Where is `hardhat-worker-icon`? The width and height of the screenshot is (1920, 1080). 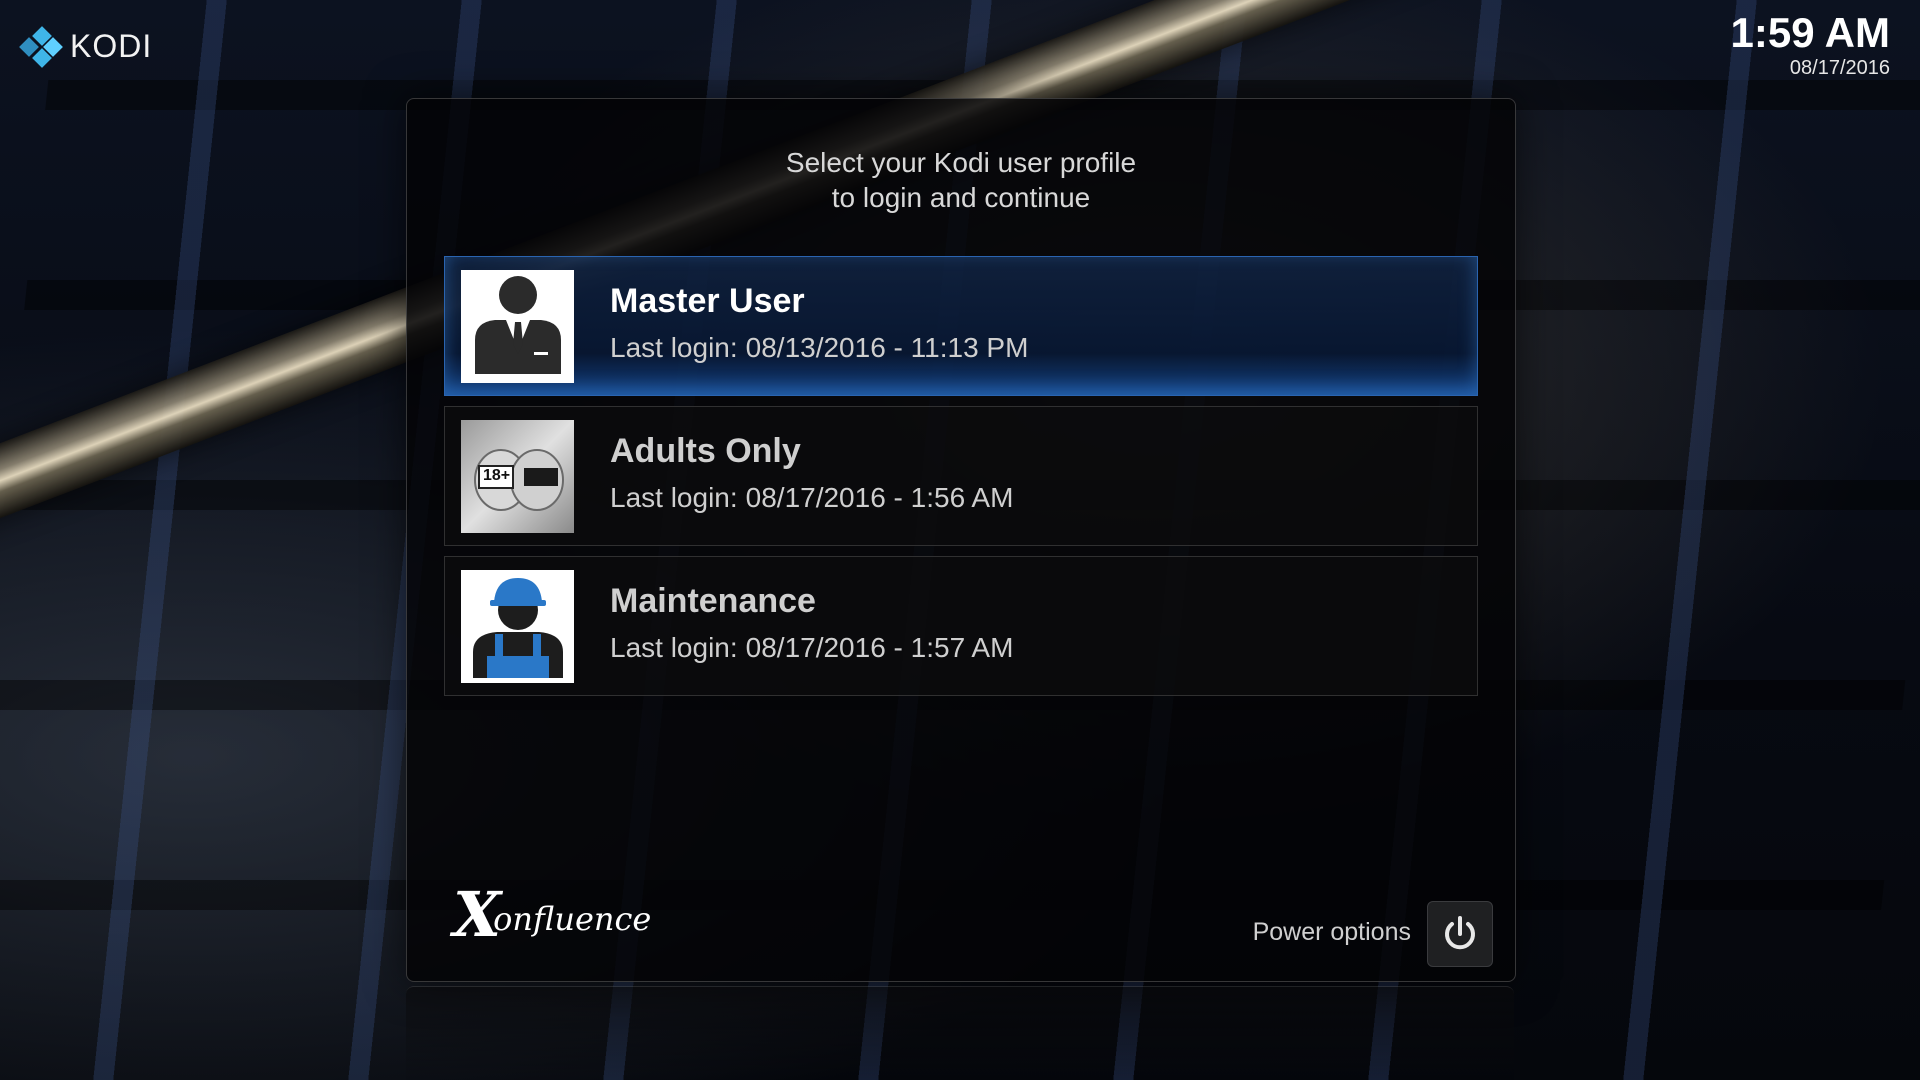
hardhat-worker-icon is located at coordinates (517, 626).